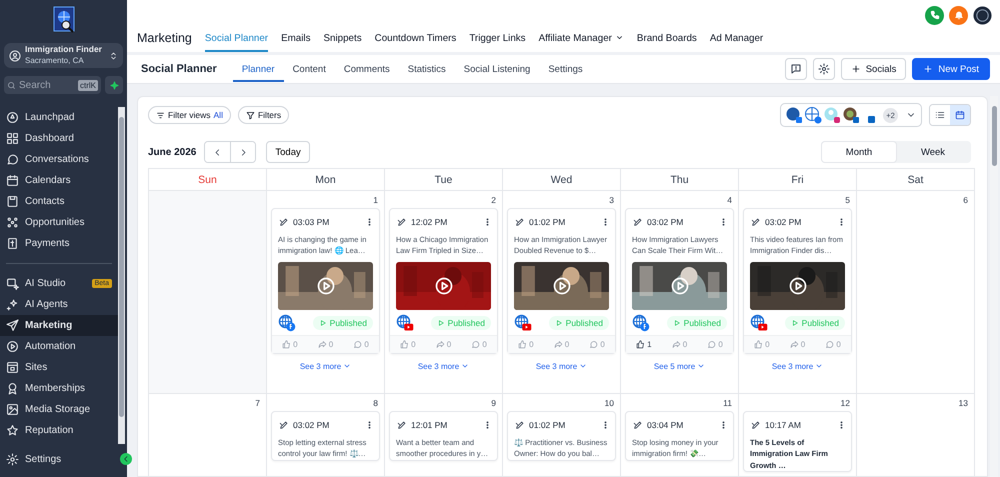 This screenshot has height=477, width=1000. I want to click on nav-tab: Snippets, so click(342, 41).